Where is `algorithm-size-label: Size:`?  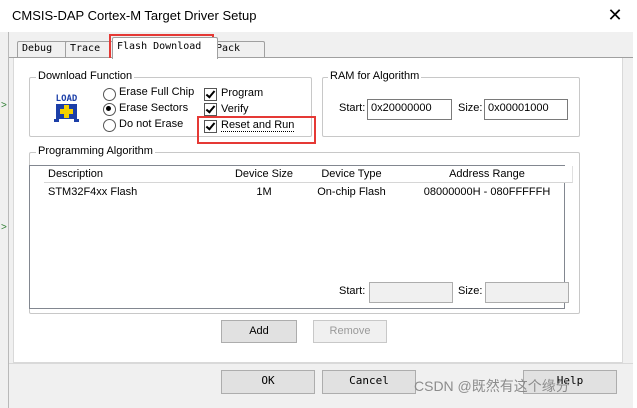
algorithm-size-label: Size: is located at coordinates (470, 291).